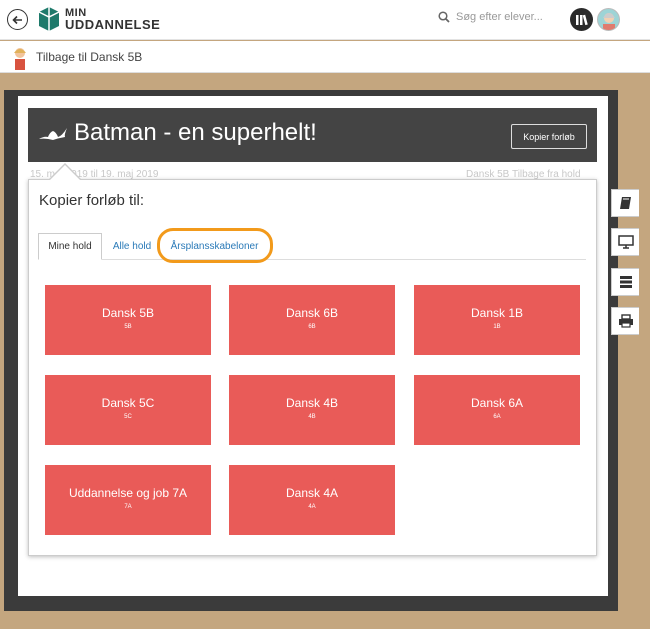  I want to click on sub-bar: Tilbage til Dansk 5B, so click(325, 57).